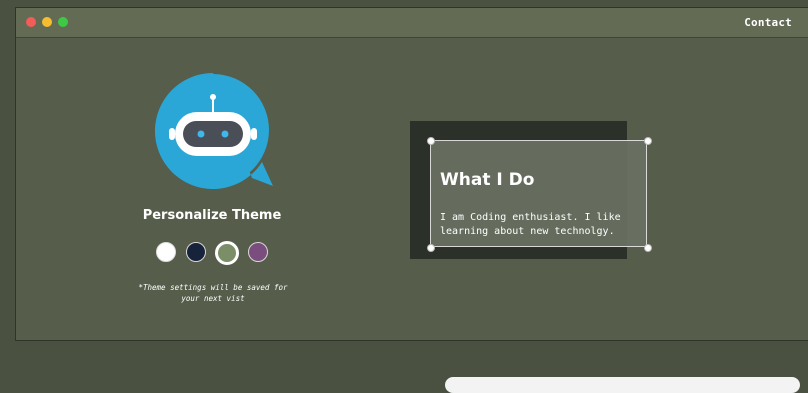 Image resolution: width=808 pixels, height=393 pixels. What do you see at coordinates (622, 385) in the screenshot?
I see `bottom-taskbar-pill` at bounding box center [622, 385].